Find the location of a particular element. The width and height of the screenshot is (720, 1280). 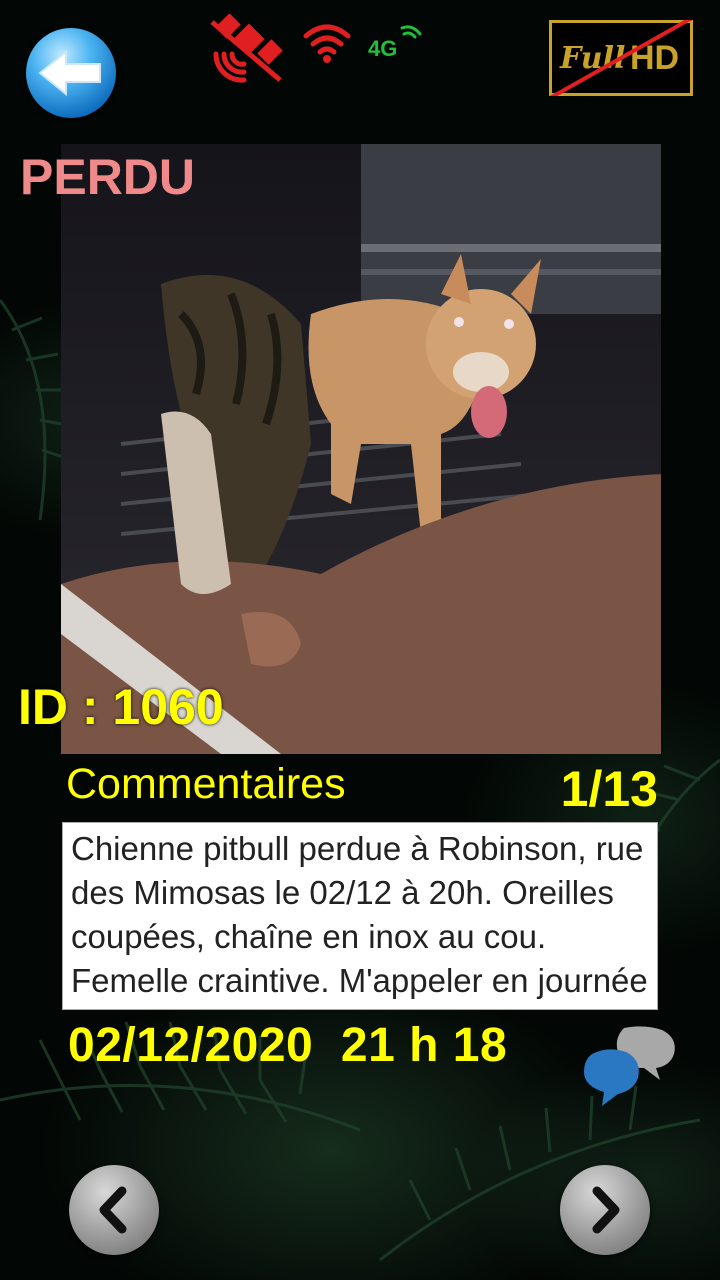

wifi-icon is located at coordinates (327, 43).